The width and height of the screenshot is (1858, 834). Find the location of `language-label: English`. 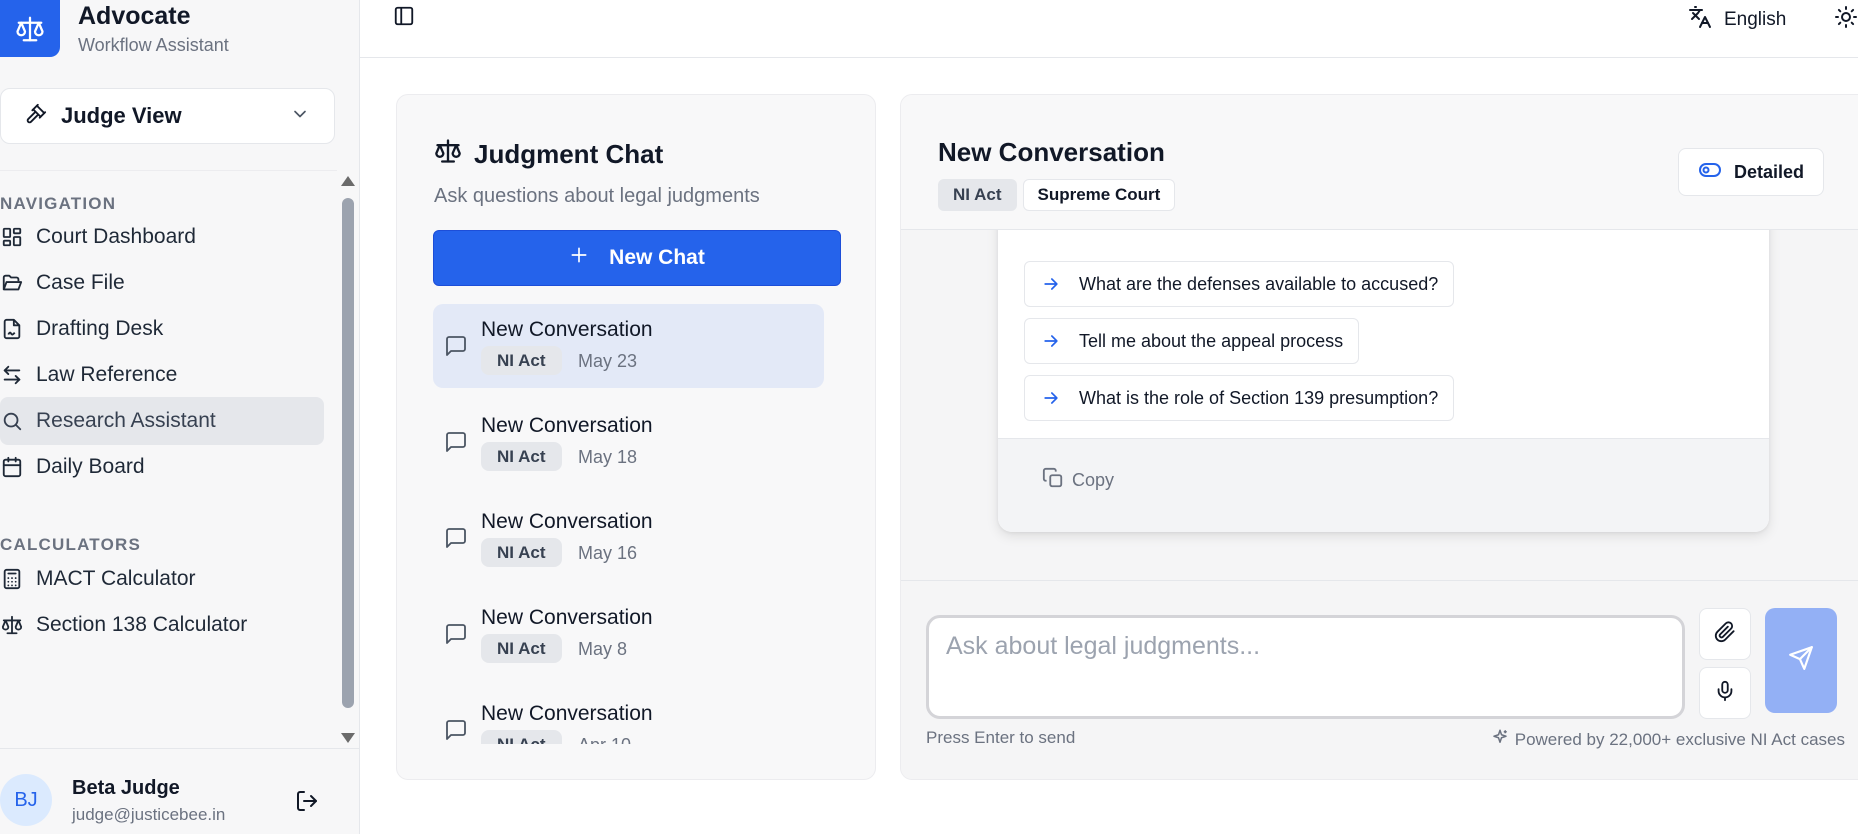

language-label: English is located at coordinates (1755, 19).